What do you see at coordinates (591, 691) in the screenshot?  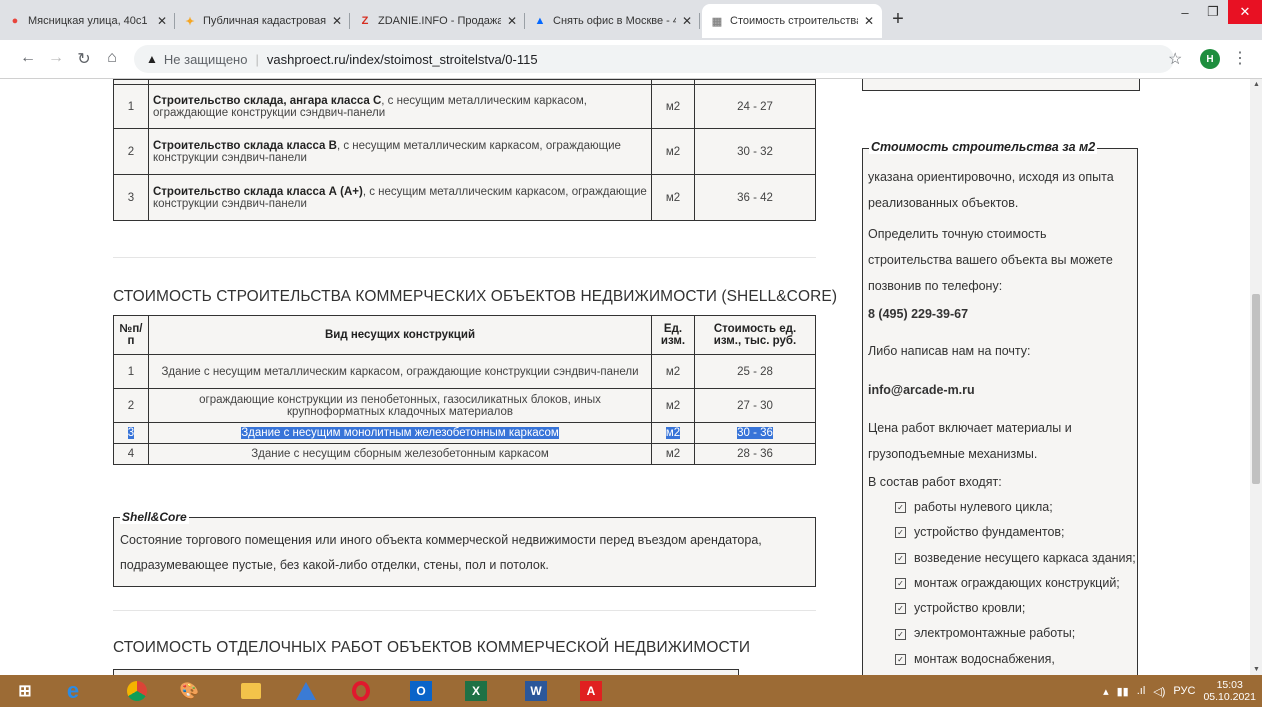 I see `acrobat-icon: A` at bounding box center [591, 691].